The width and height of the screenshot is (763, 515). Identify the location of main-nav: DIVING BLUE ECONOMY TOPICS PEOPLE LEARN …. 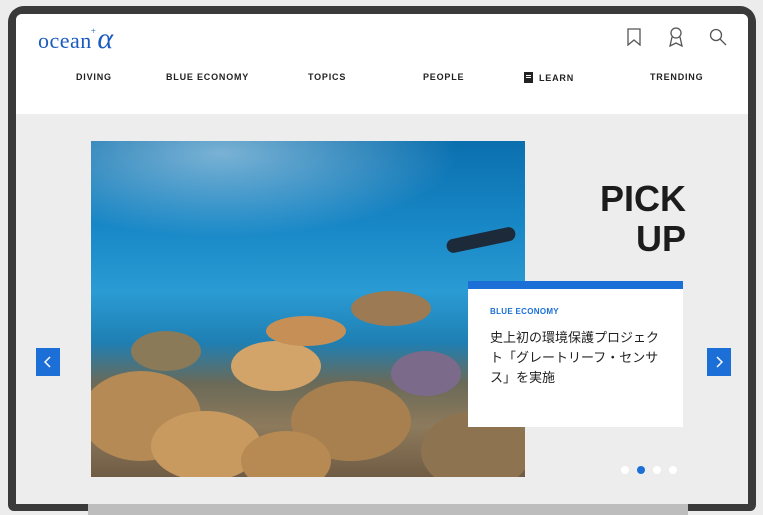
(382, 83).